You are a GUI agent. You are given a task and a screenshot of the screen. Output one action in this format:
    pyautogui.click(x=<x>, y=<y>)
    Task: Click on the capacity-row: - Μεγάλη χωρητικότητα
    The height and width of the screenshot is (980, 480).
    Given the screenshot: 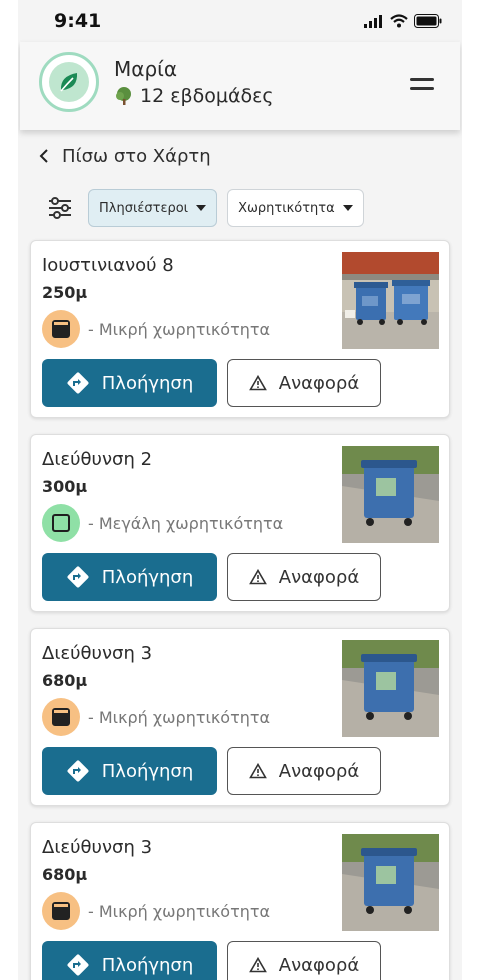 What is the action you would take?
    pyautogui.click(x=162, y=523)
    